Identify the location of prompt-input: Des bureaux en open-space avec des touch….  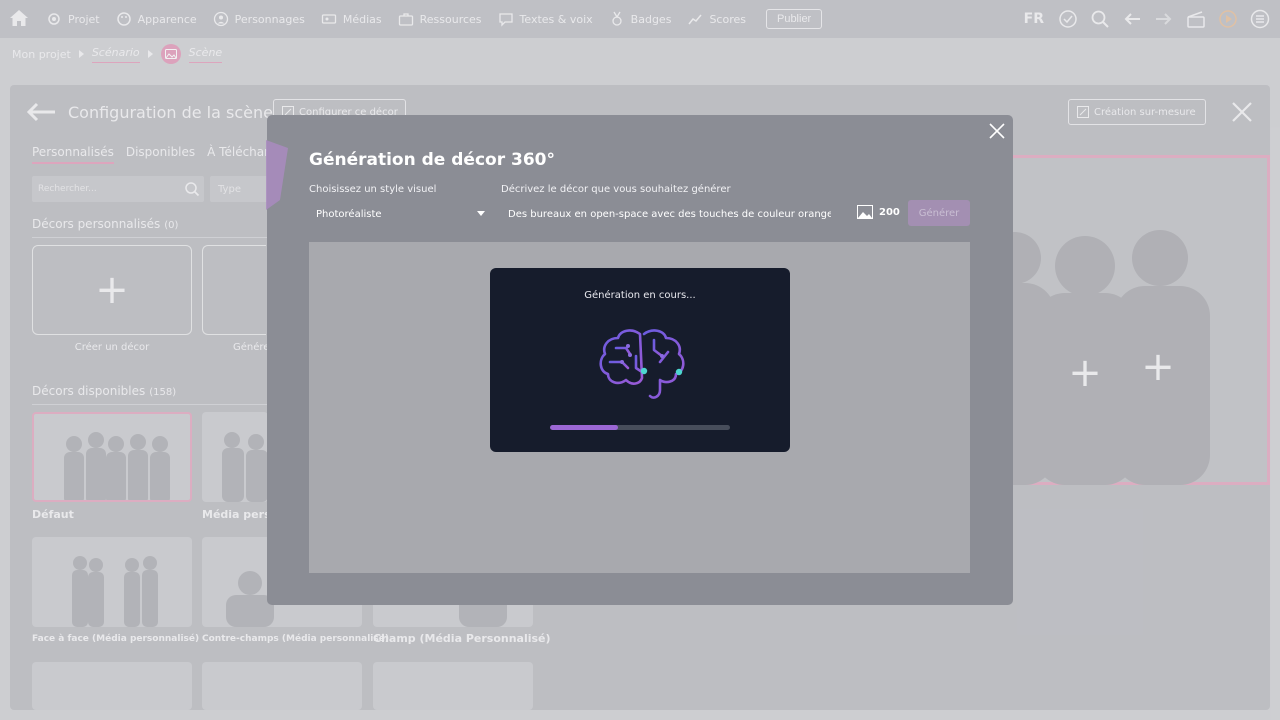
(666, 214).